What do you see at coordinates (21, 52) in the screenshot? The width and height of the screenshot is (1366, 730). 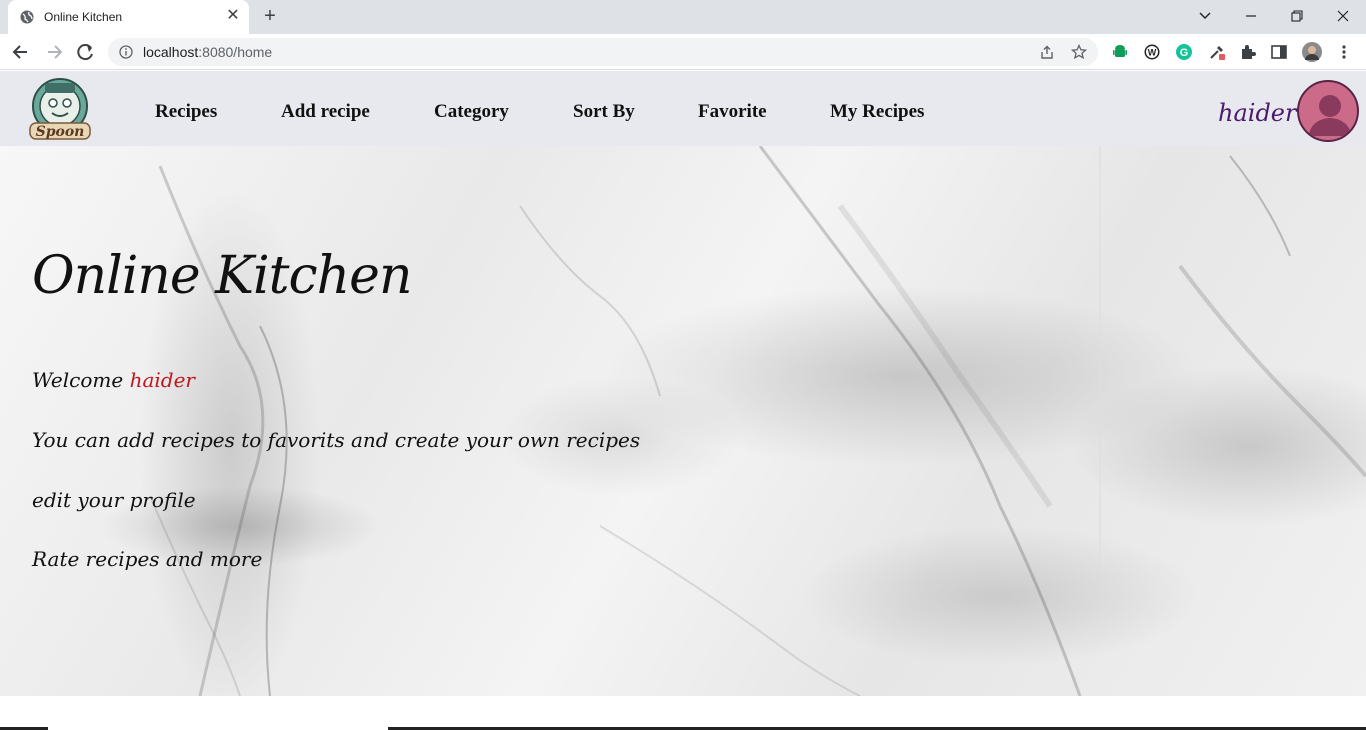 I see `back-icon` at bounding box center [21, 52].